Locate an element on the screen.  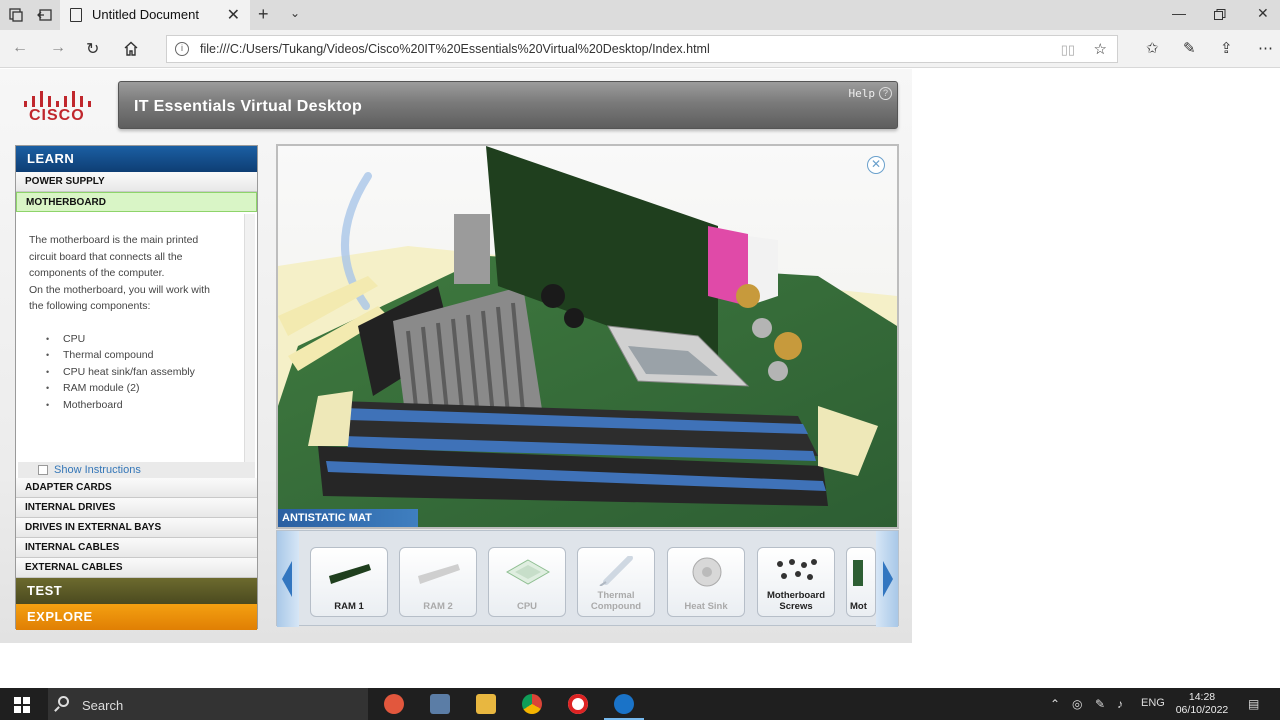
arrow-left-icon is located at coordinates (287, 579).